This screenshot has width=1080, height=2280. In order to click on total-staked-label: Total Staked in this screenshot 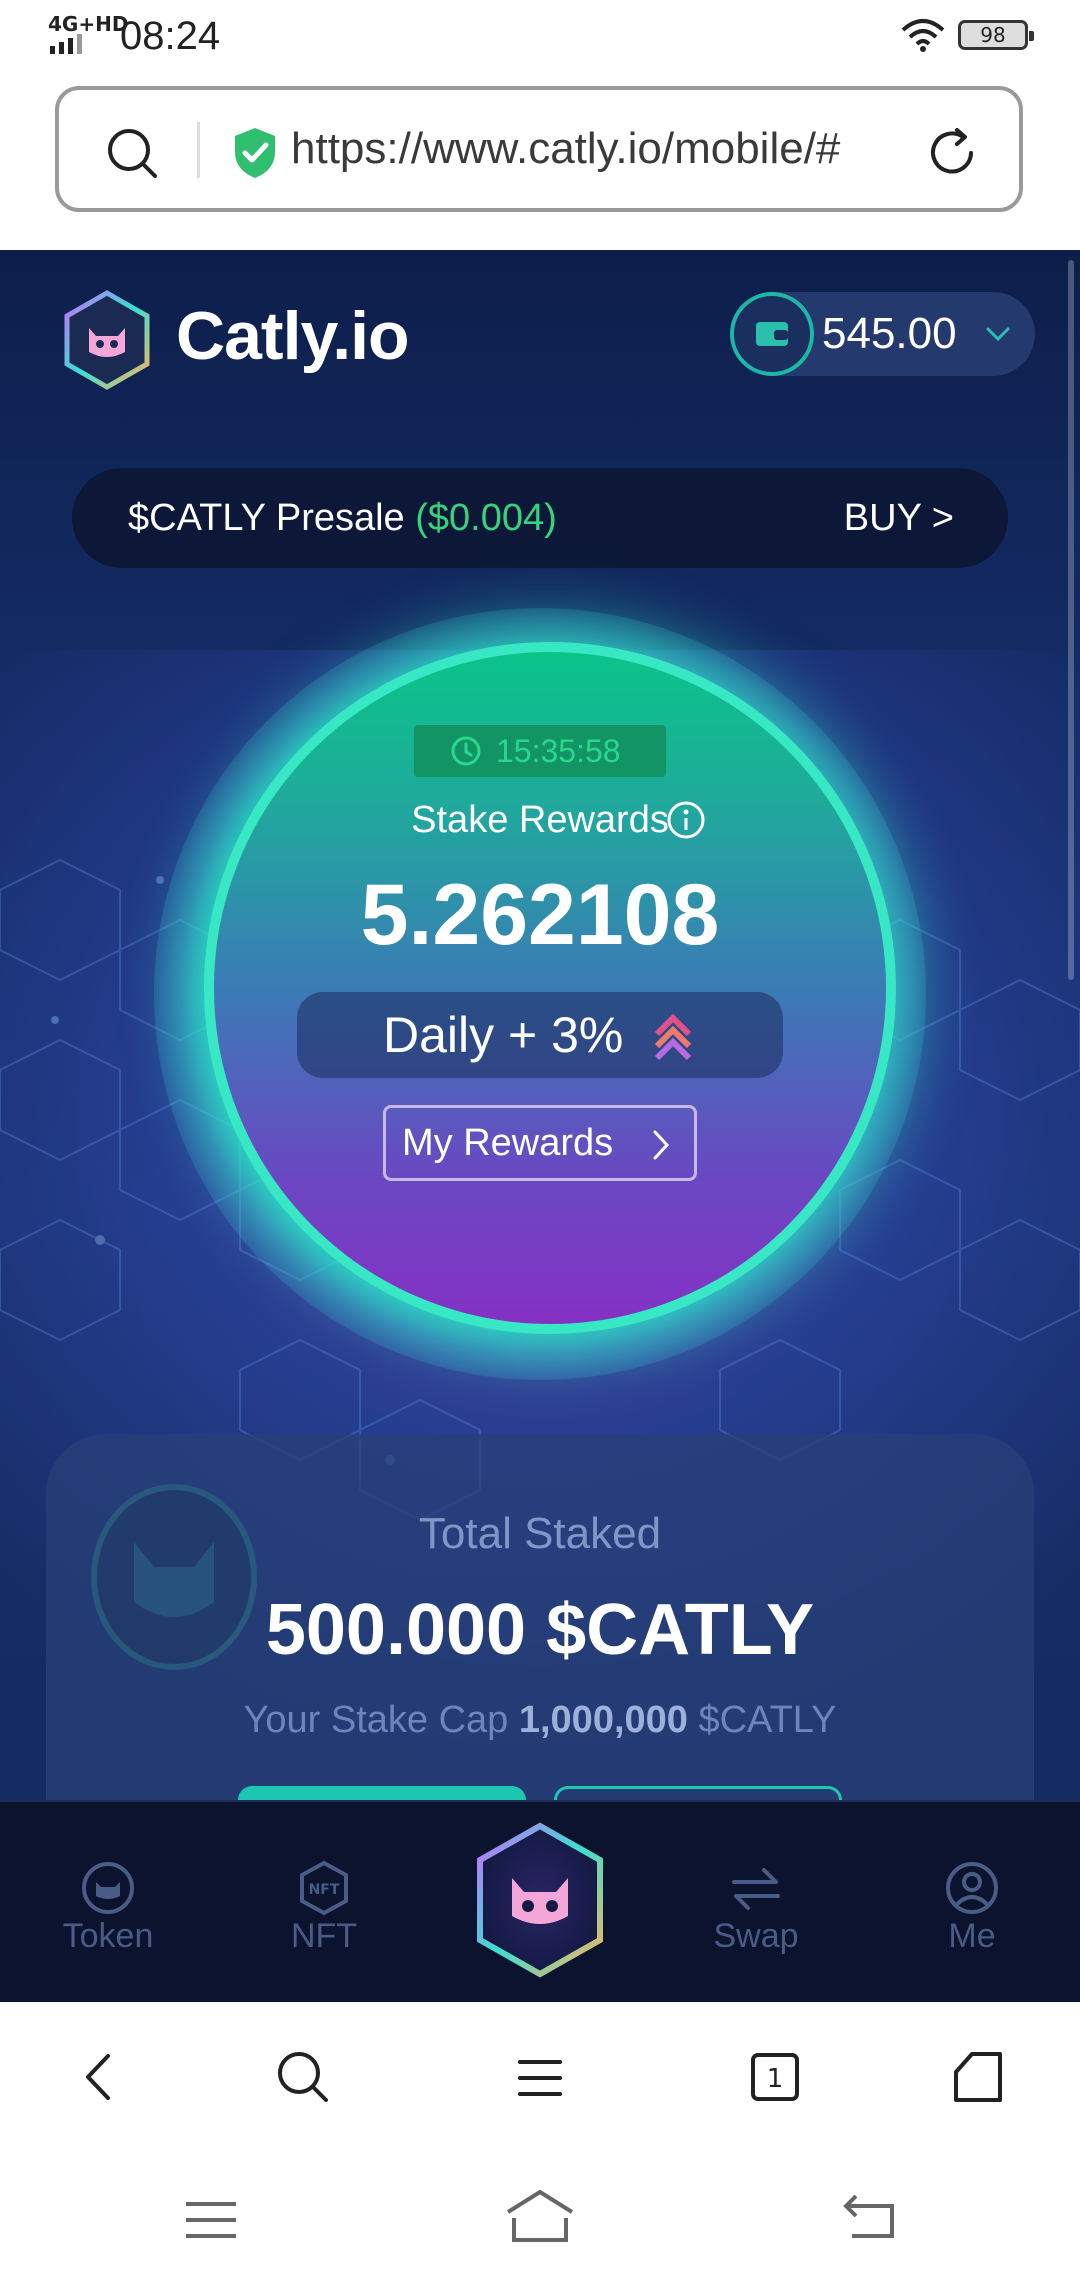, I will do `click(540, 1533)`.